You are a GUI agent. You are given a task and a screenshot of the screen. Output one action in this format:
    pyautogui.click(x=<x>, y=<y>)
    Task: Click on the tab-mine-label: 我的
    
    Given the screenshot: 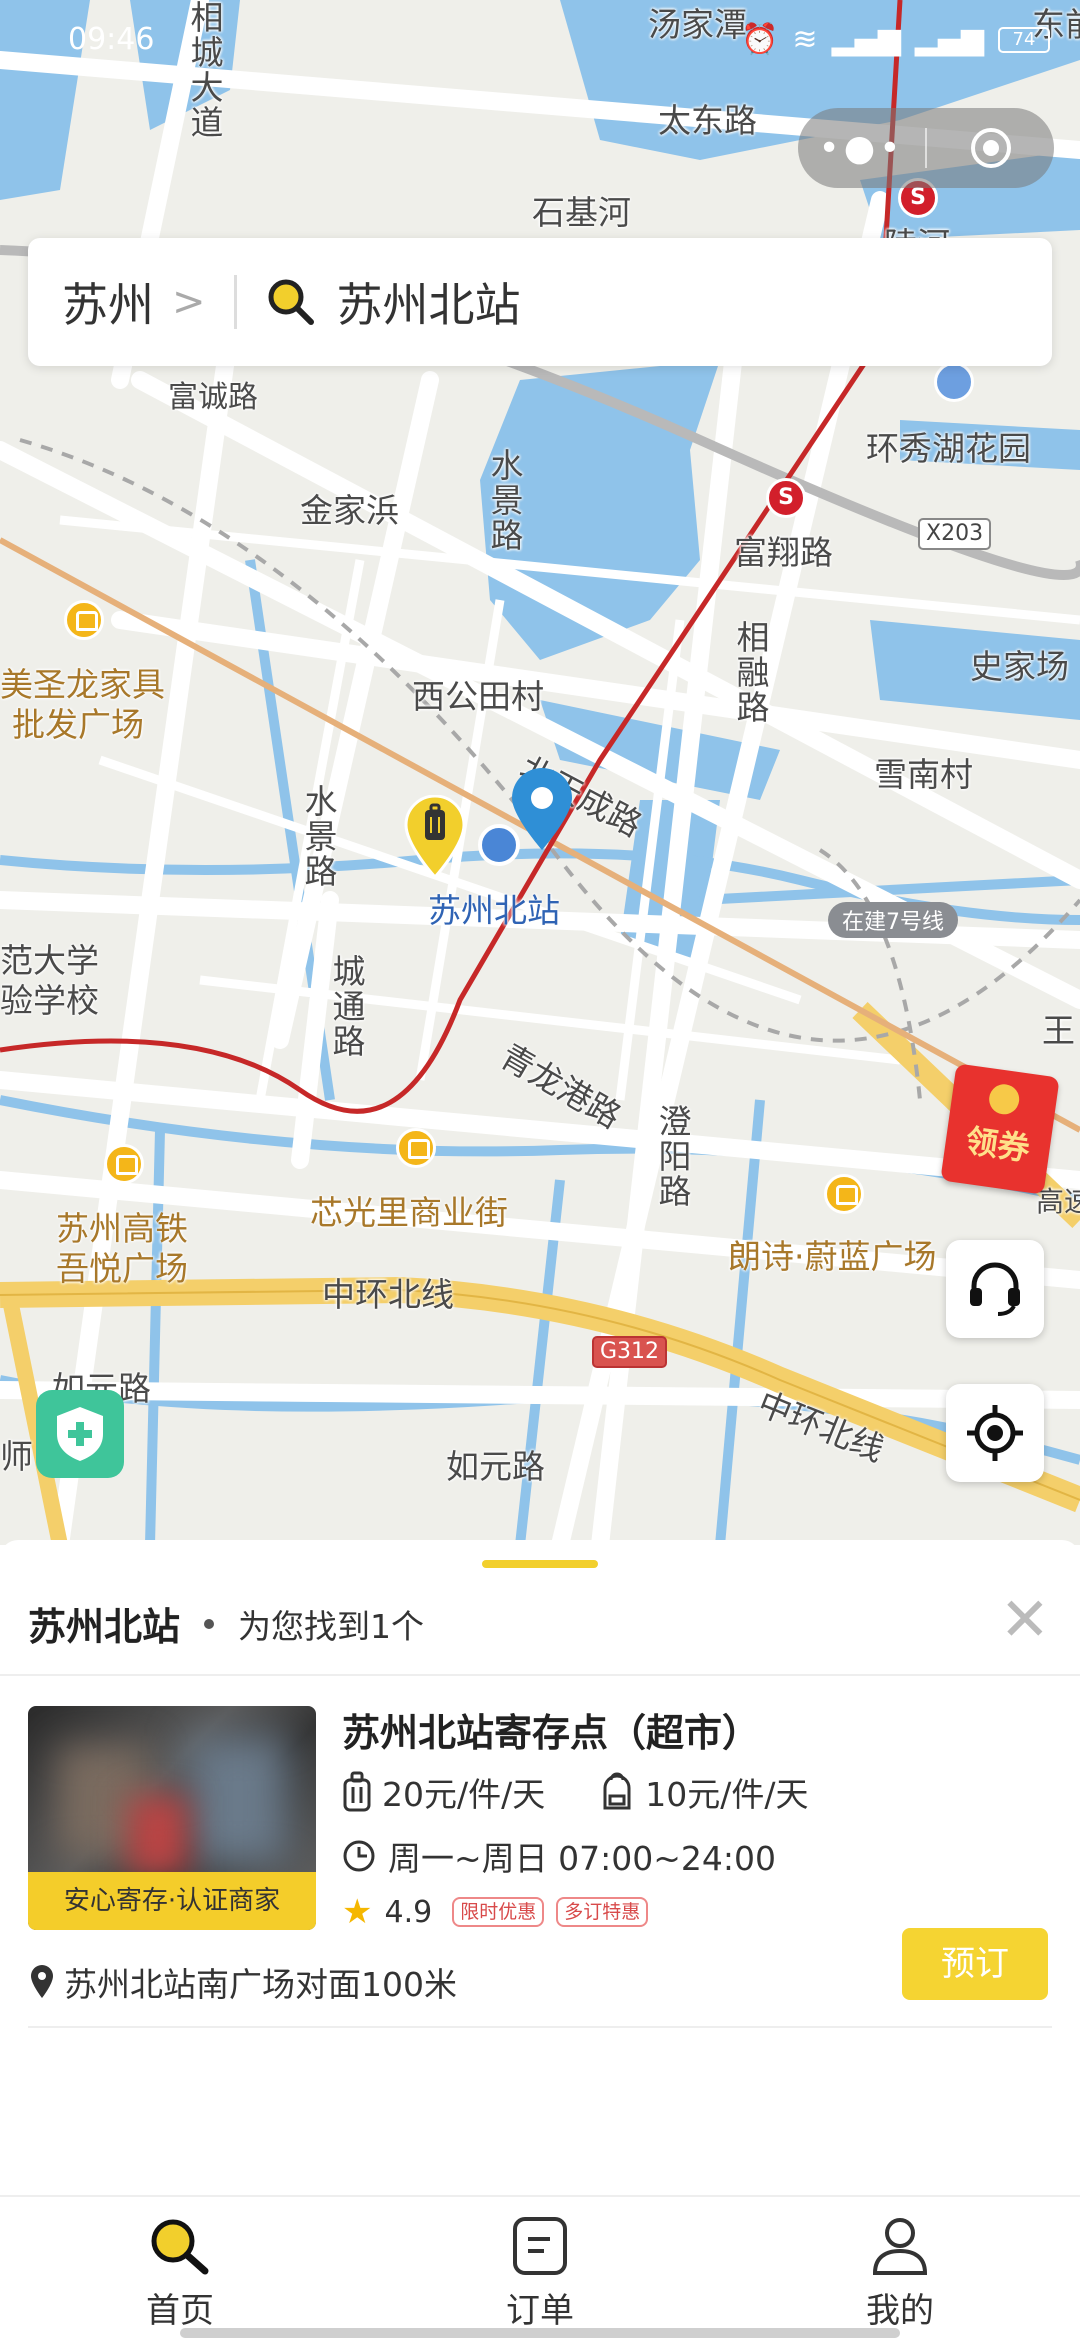 What is the action you would take?
    pyautogui.click(x=900, y=2311)
    